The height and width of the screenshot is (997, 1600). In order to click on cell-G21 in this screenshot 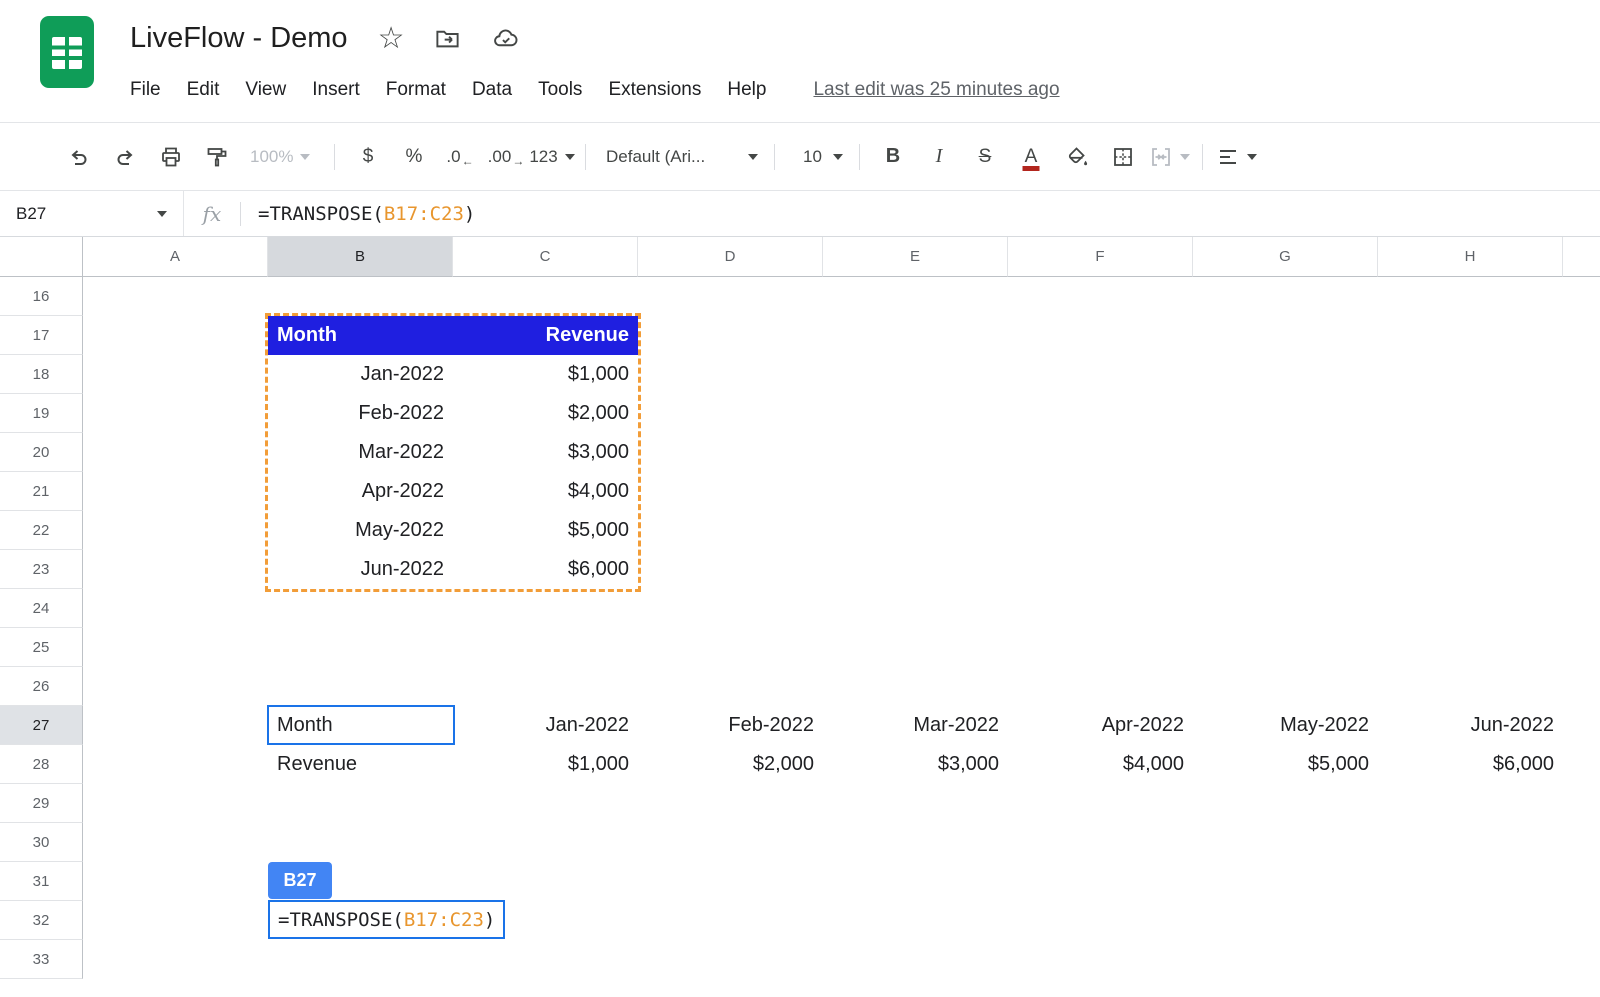, I will do `click(1285, 491)`.